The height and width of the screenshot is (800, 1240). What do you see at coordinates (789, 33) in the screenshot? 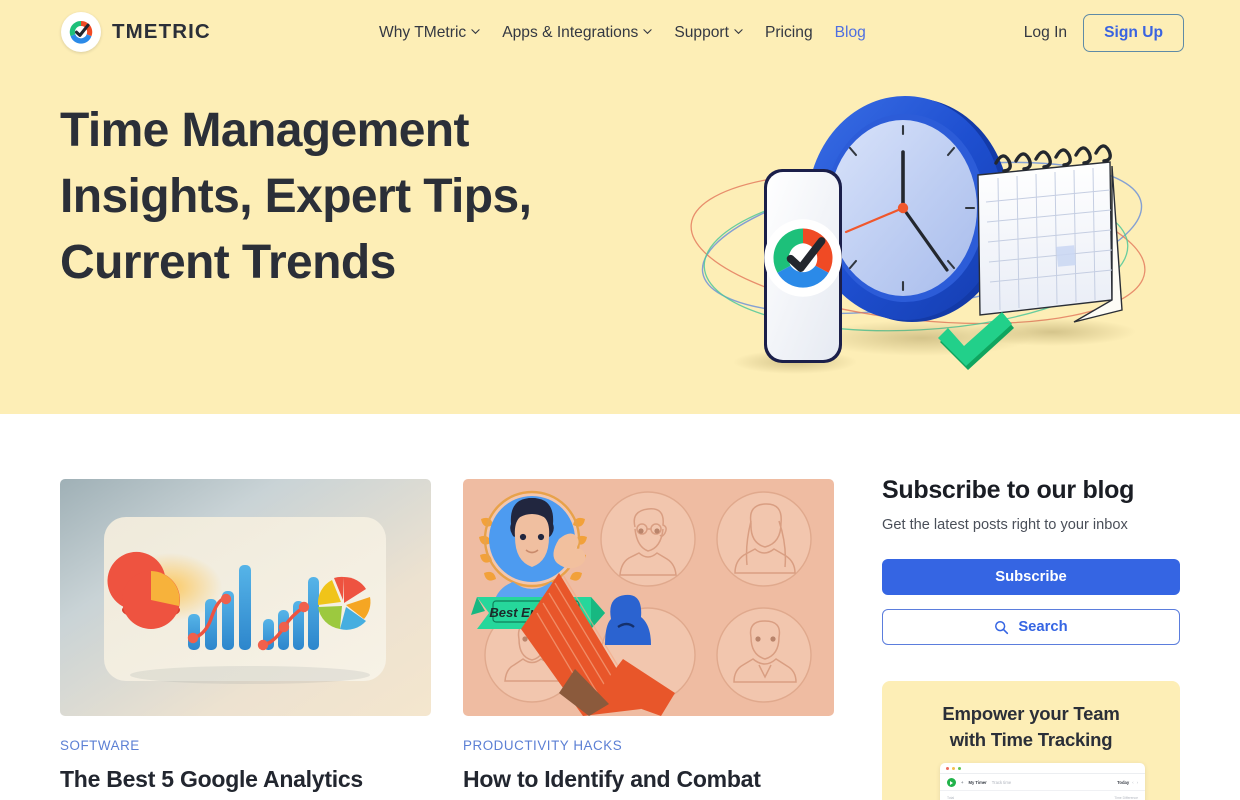
I see `nav-item-pricing: Pricing` at bounding box center [789, 33].